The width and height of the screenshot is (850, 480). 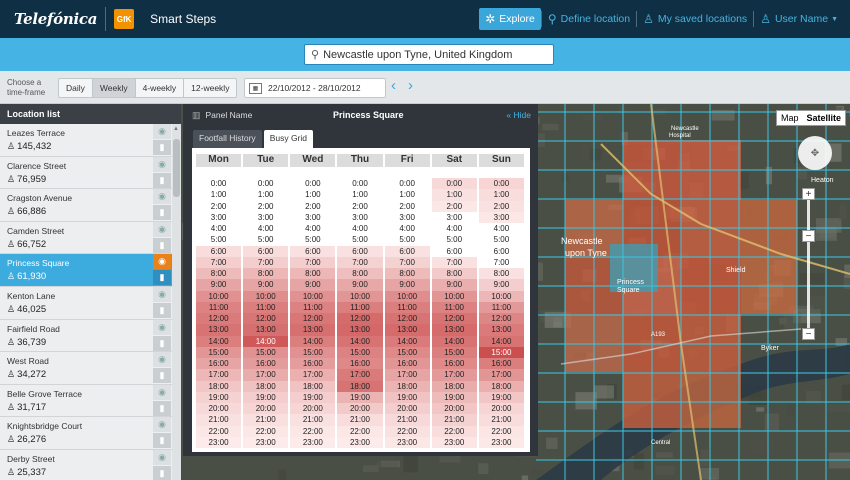 What do you see at coordinates (407, 319) in the screenshot?
I see `busy-cell: 12:00` at bounding box center [407, 319].